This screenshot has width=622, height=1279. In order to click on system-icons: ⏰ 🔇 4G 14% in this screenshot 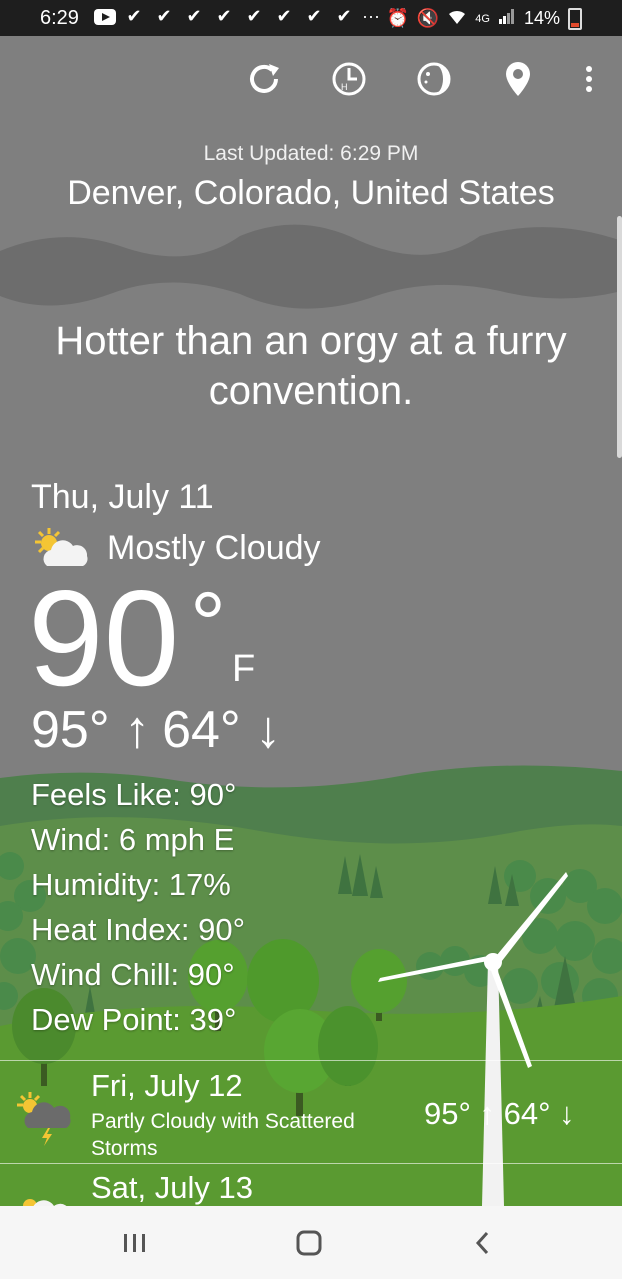, I will do `click(484, 18)`.